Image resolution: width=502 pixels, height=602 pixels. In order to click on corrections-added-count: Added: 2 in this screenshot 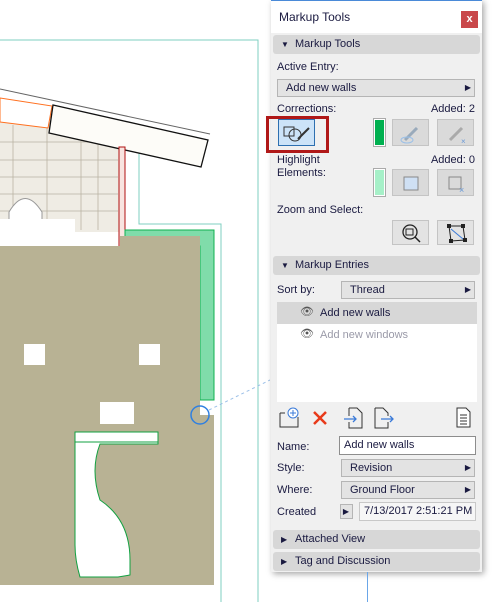, I will do `click(452, 109)`.